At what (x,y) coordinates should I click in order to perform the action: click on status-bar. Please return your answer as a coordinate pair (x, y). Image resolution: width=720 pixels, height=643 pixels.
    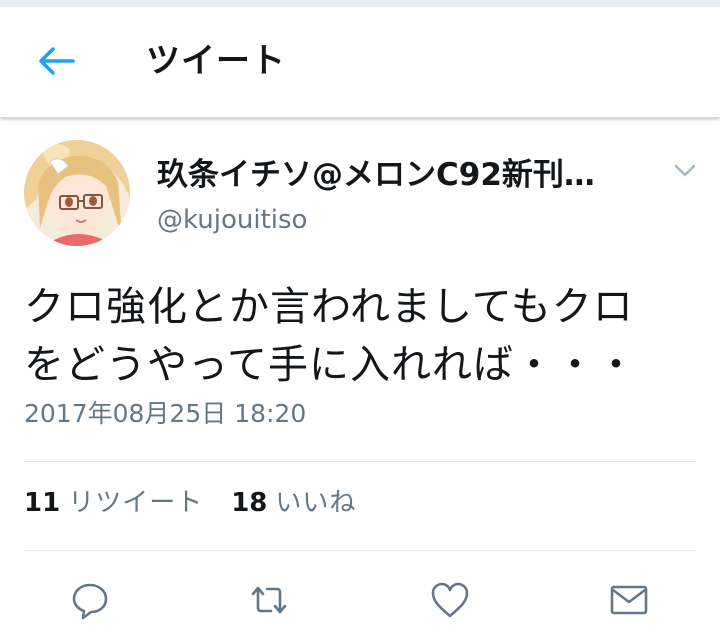
    Looking at the image, I should click on (360, 3).